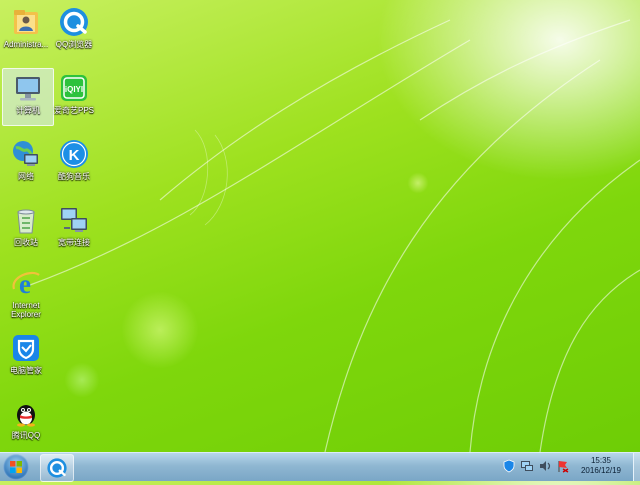  What do you see at coordinates (26, 284) in the screenshot?
I see `internet-explorer-icon: e` at bounding box center [26, 284].